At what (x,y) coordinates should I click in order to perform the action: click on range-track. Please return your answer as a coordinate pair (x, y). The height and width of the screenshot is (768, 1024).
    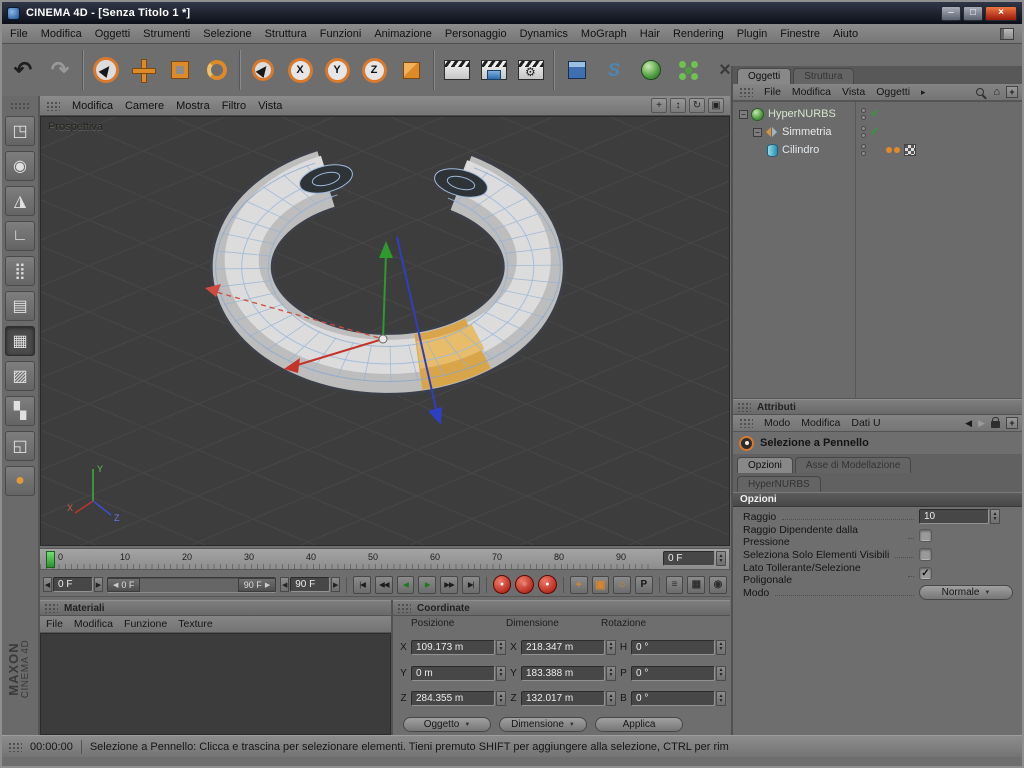
    Looking at the image, I should click on (189, 584).